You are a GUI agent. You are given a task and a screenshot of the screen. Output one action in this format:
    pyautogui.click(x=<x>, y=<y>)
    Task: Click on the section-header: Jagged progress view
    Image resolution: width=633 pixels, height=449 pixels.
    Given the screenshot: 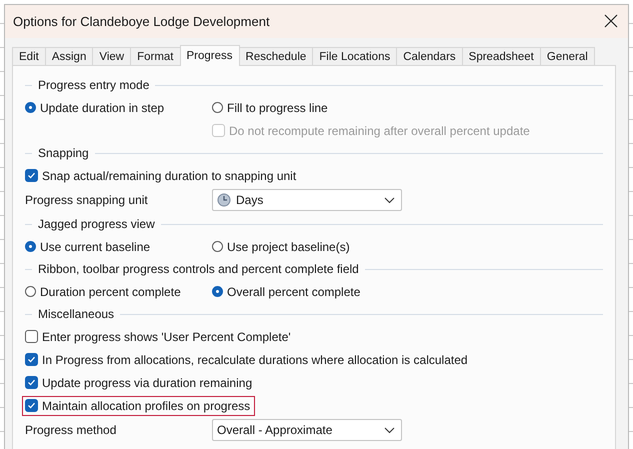 What is the action you would take?
    pyautogui.click(x=96, y=224)
    